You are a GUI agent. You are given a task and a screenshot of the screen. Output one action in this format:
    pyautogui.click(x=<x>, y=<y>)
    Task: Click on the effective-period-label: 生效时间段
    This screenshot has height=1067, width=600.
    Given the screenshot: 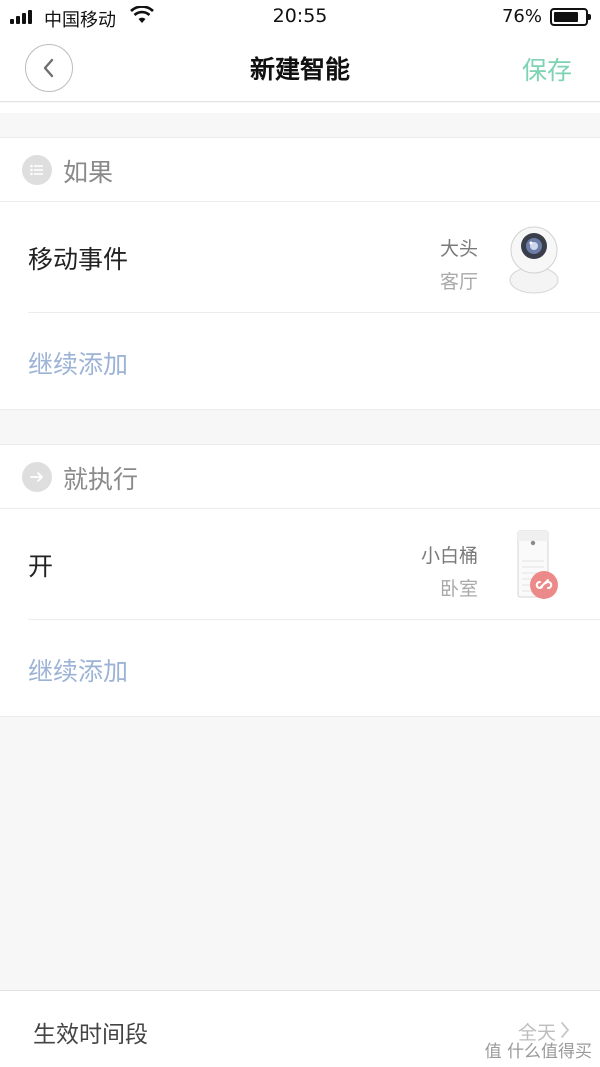 What is the action you would take?
    pyautogui.click(x=90, y=1035)
    